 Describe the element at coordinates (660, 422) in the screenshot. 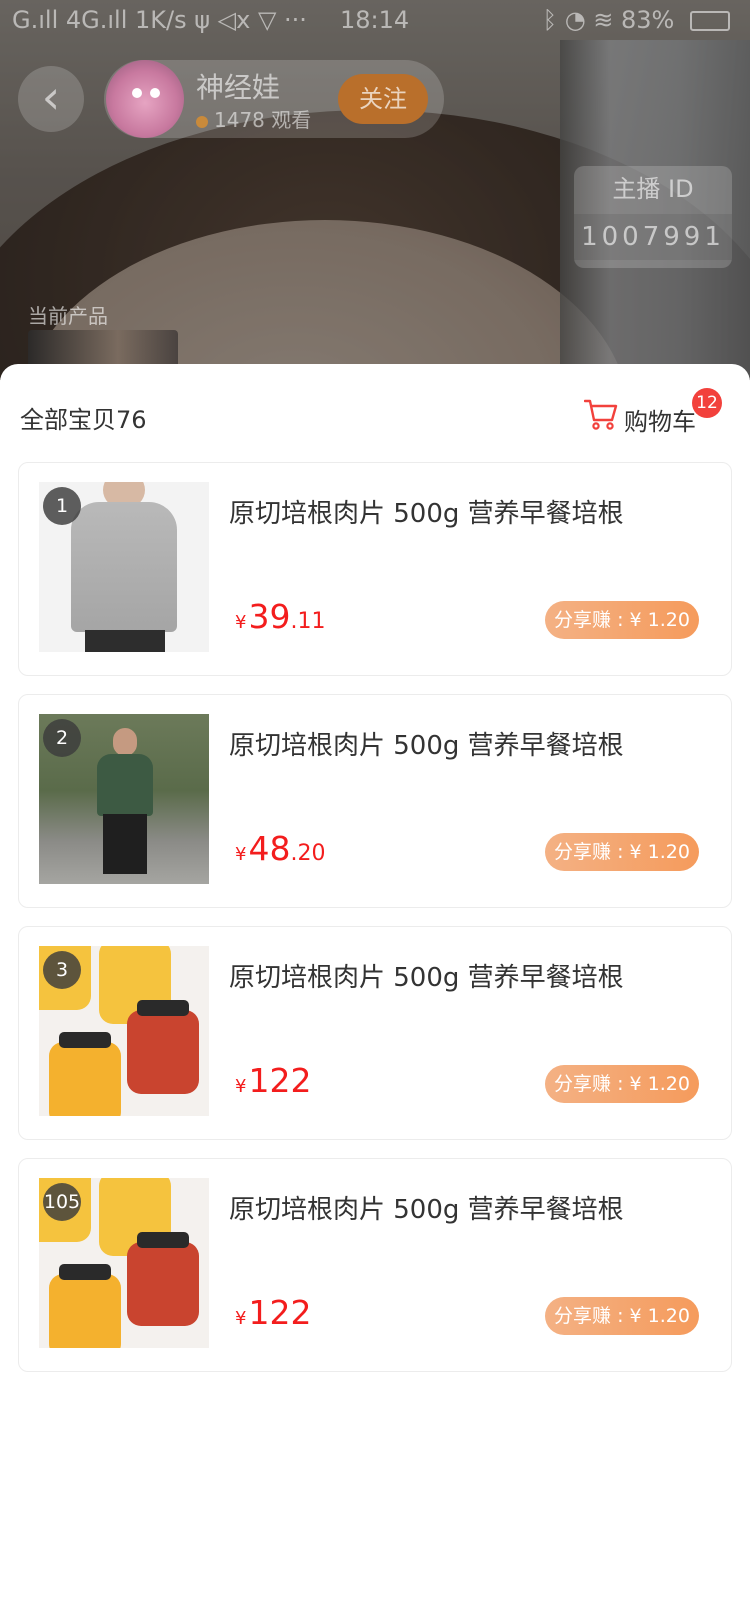

I see `cart-label: 购物车` at that location.